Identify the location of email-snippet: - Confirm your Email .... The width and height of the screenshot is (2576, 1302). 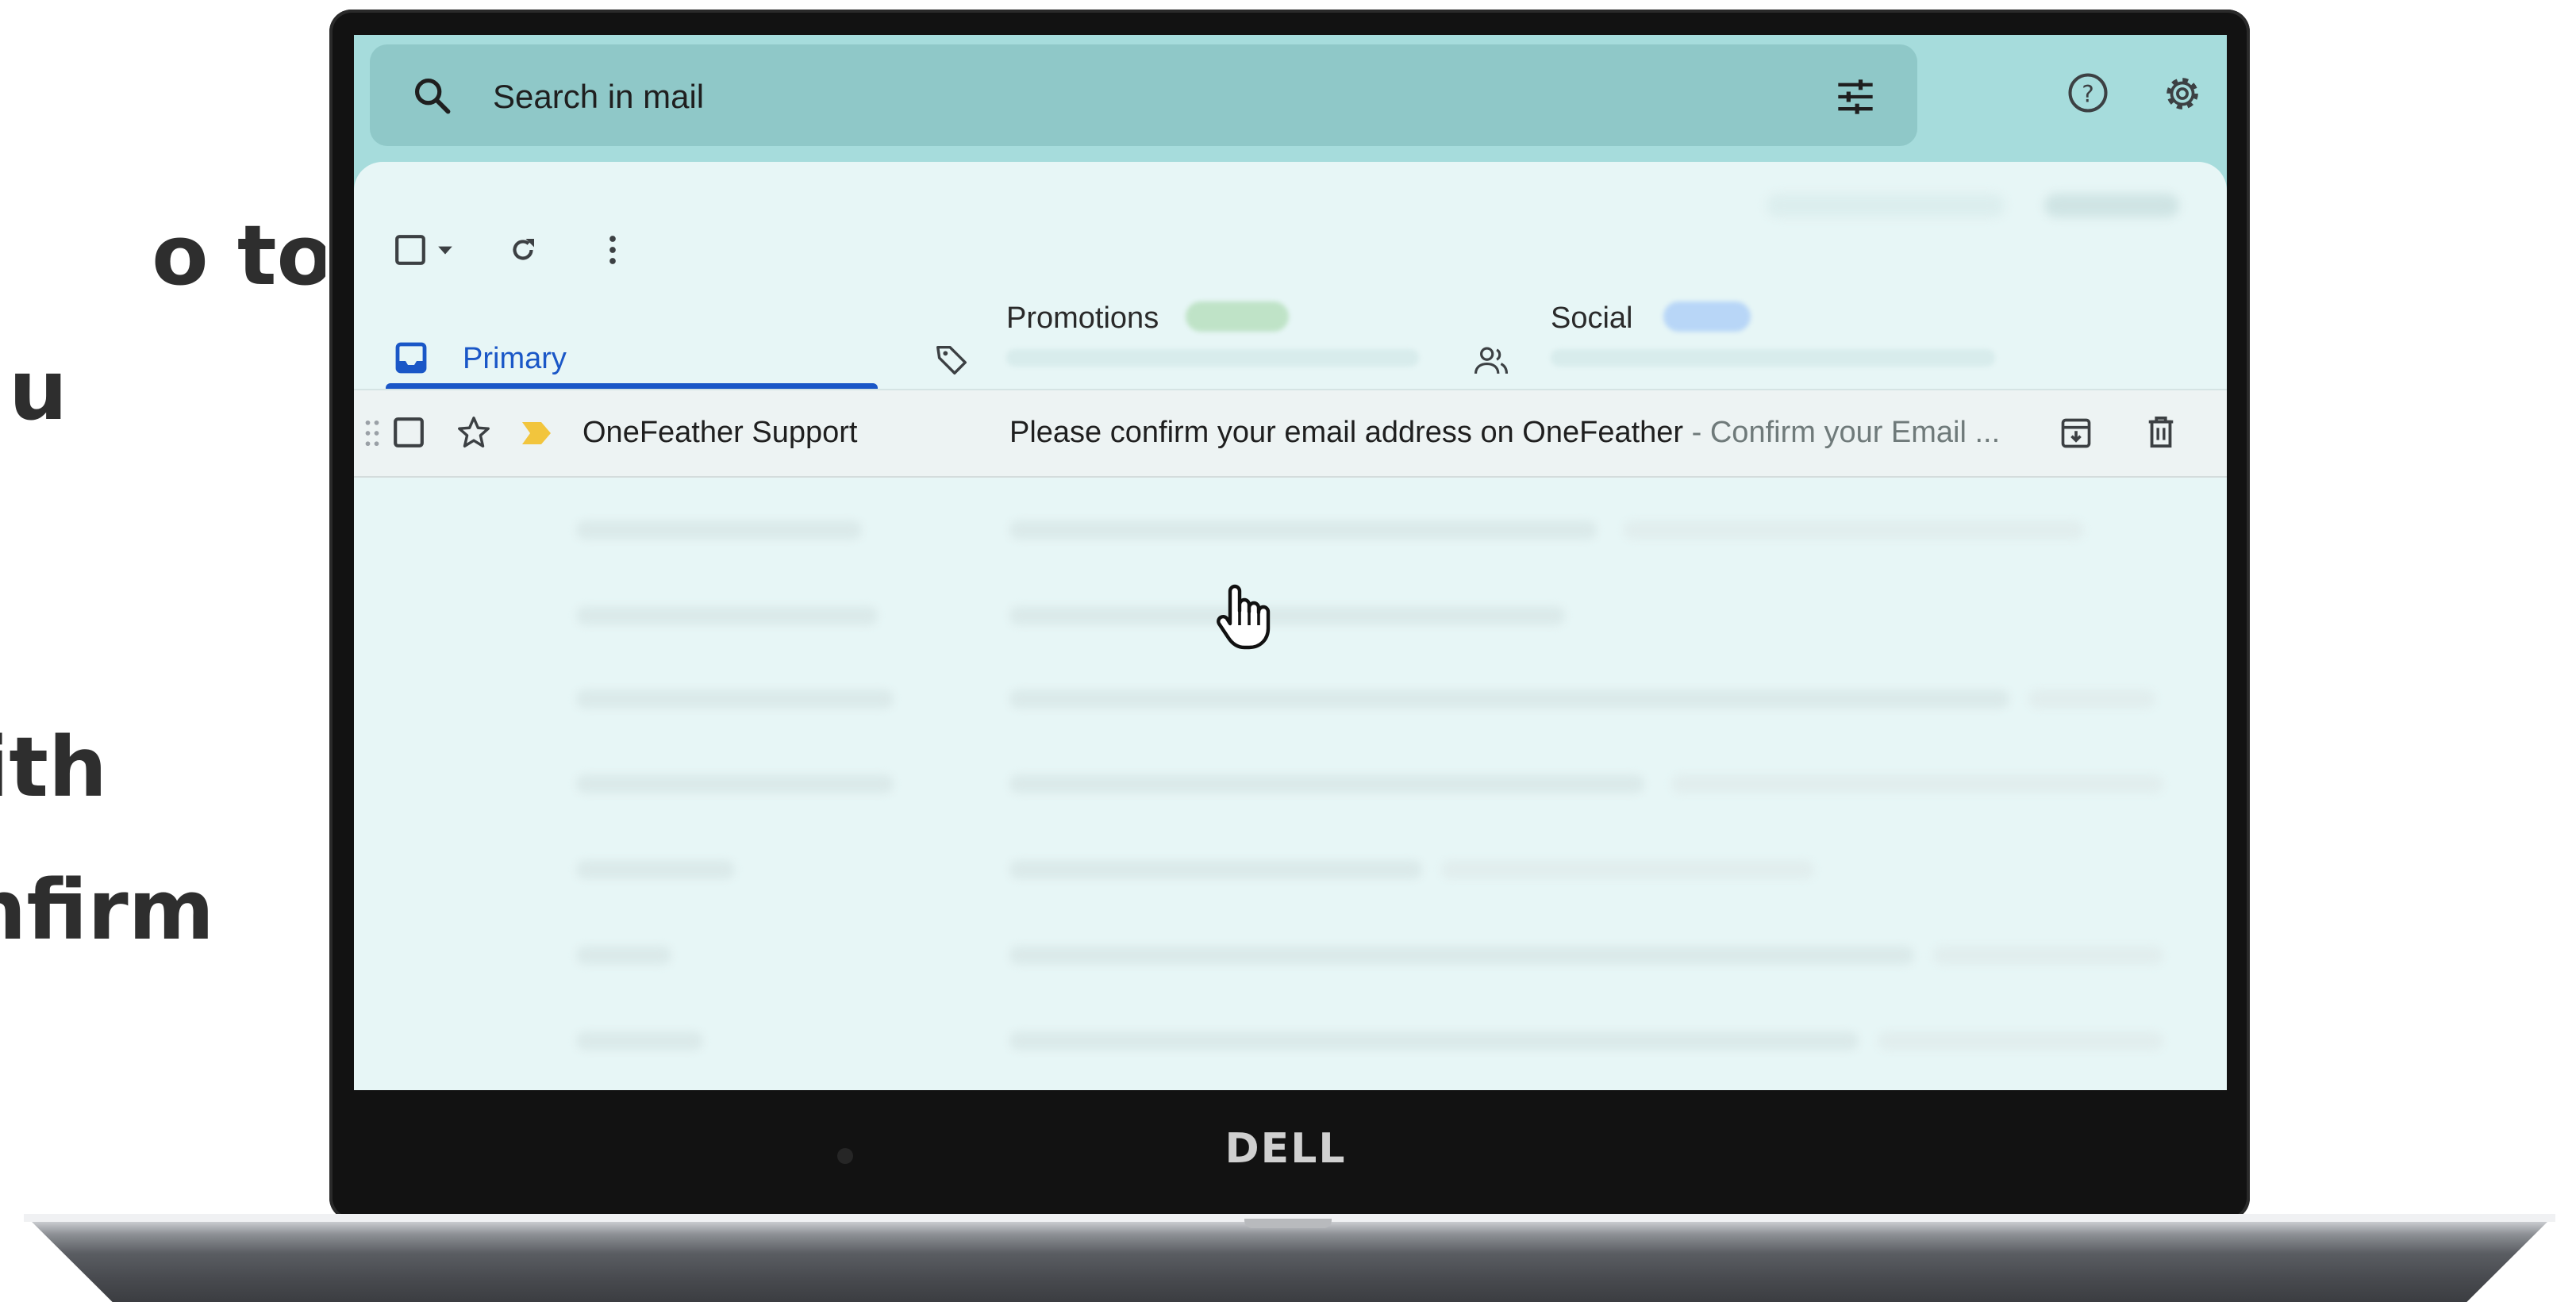
(1842, 432).